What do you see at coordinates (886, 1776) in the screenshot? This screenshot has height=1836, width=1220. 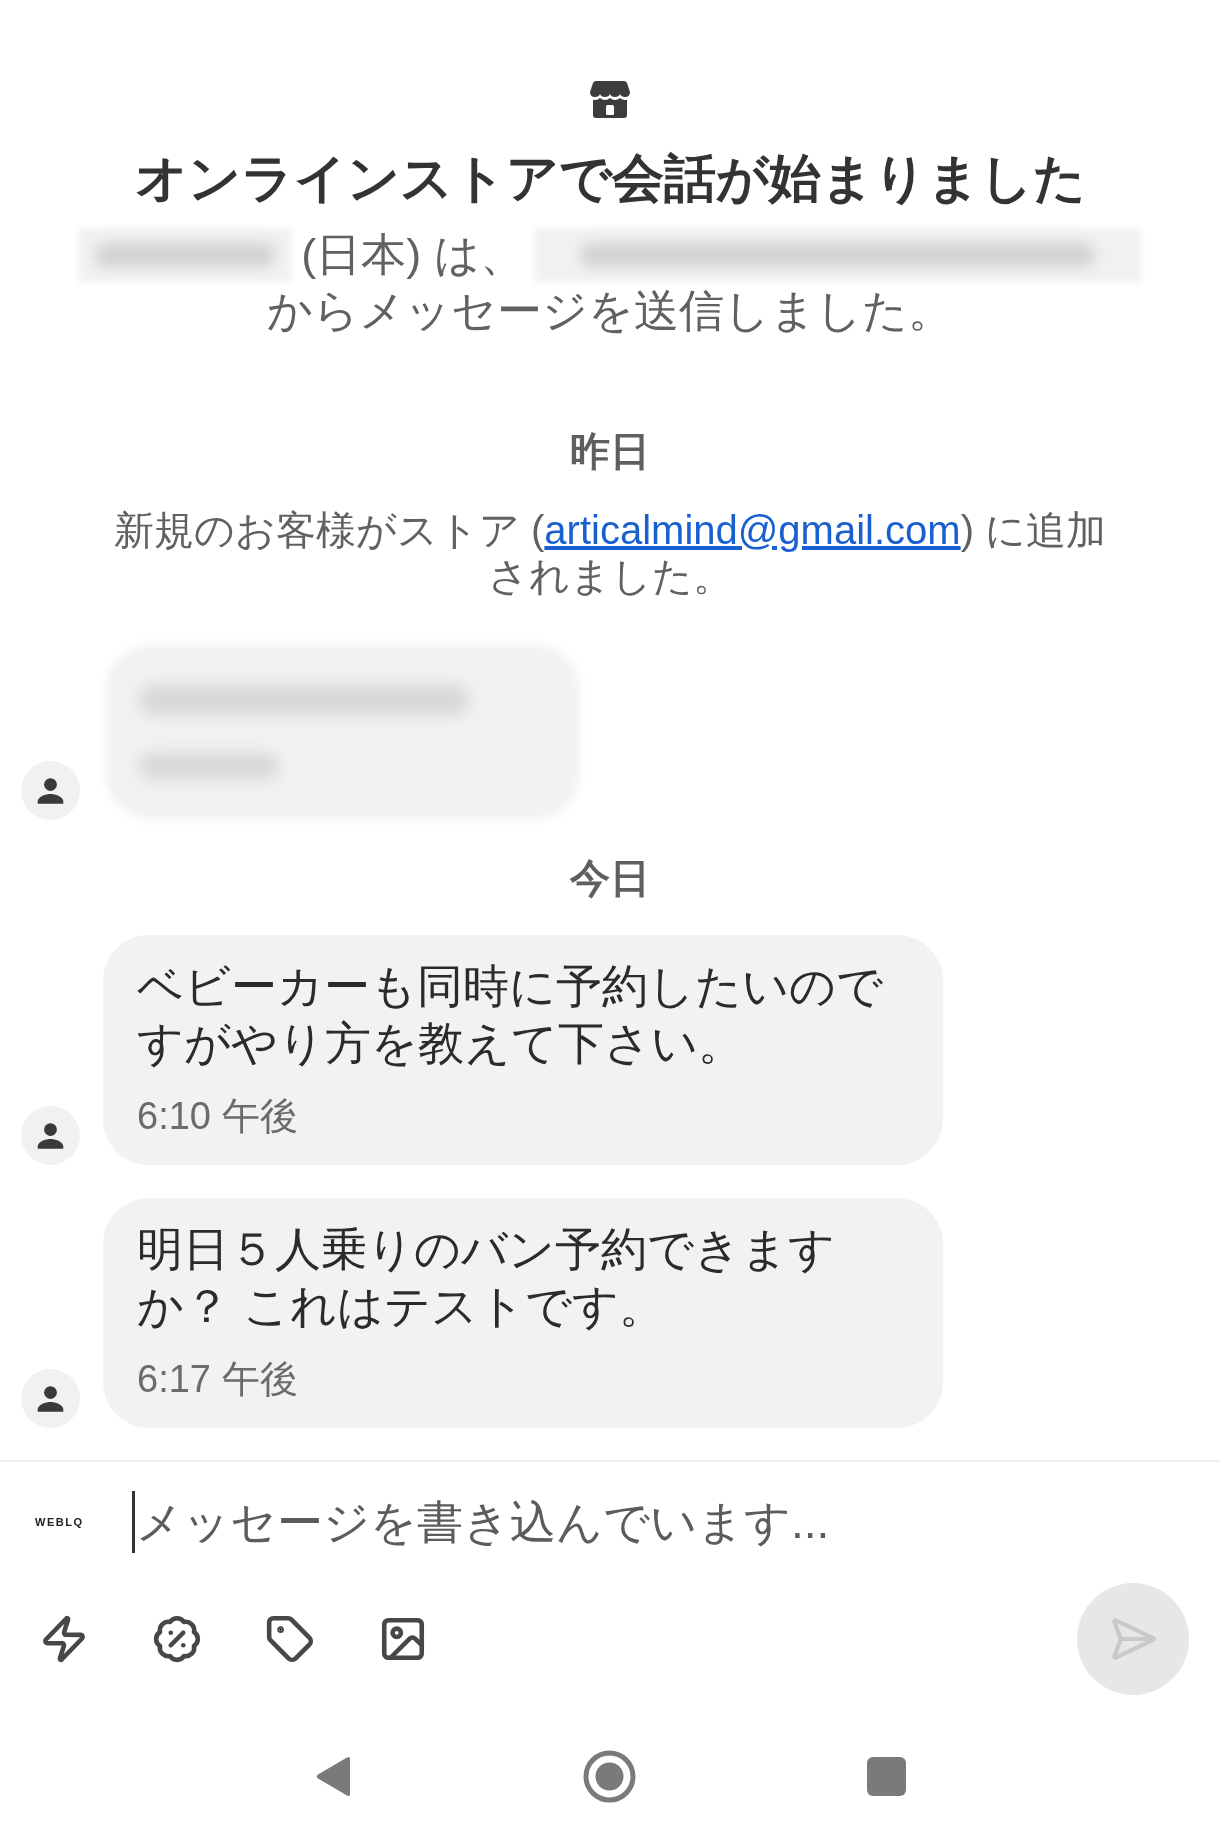 I see `recents-icon` at bounding box center [886, 1776].